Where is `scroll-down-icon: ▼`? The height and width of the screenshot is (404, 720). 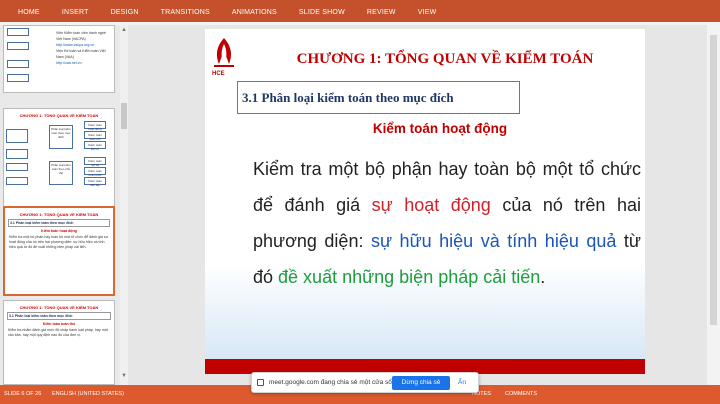
scroll-down-icon: ▼ is located at coordinates (124, 376).